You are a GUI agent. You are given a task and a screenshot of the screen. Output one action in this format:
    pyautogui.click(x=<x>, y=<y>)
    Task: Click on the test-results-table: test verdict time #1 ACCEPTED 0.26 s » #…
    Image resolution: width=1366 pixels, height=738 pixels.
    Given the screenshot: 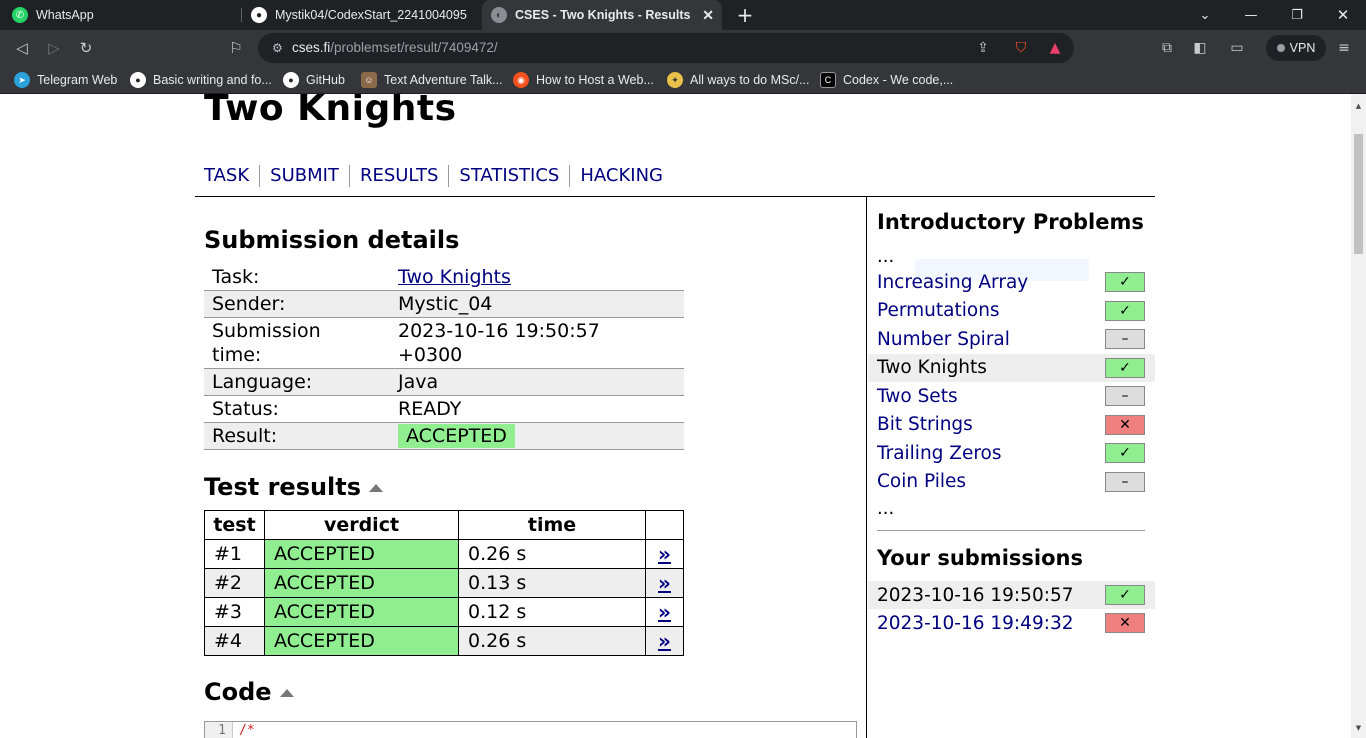 What is the action you would take?
    pyautogui.click(x=444, y=583)
    